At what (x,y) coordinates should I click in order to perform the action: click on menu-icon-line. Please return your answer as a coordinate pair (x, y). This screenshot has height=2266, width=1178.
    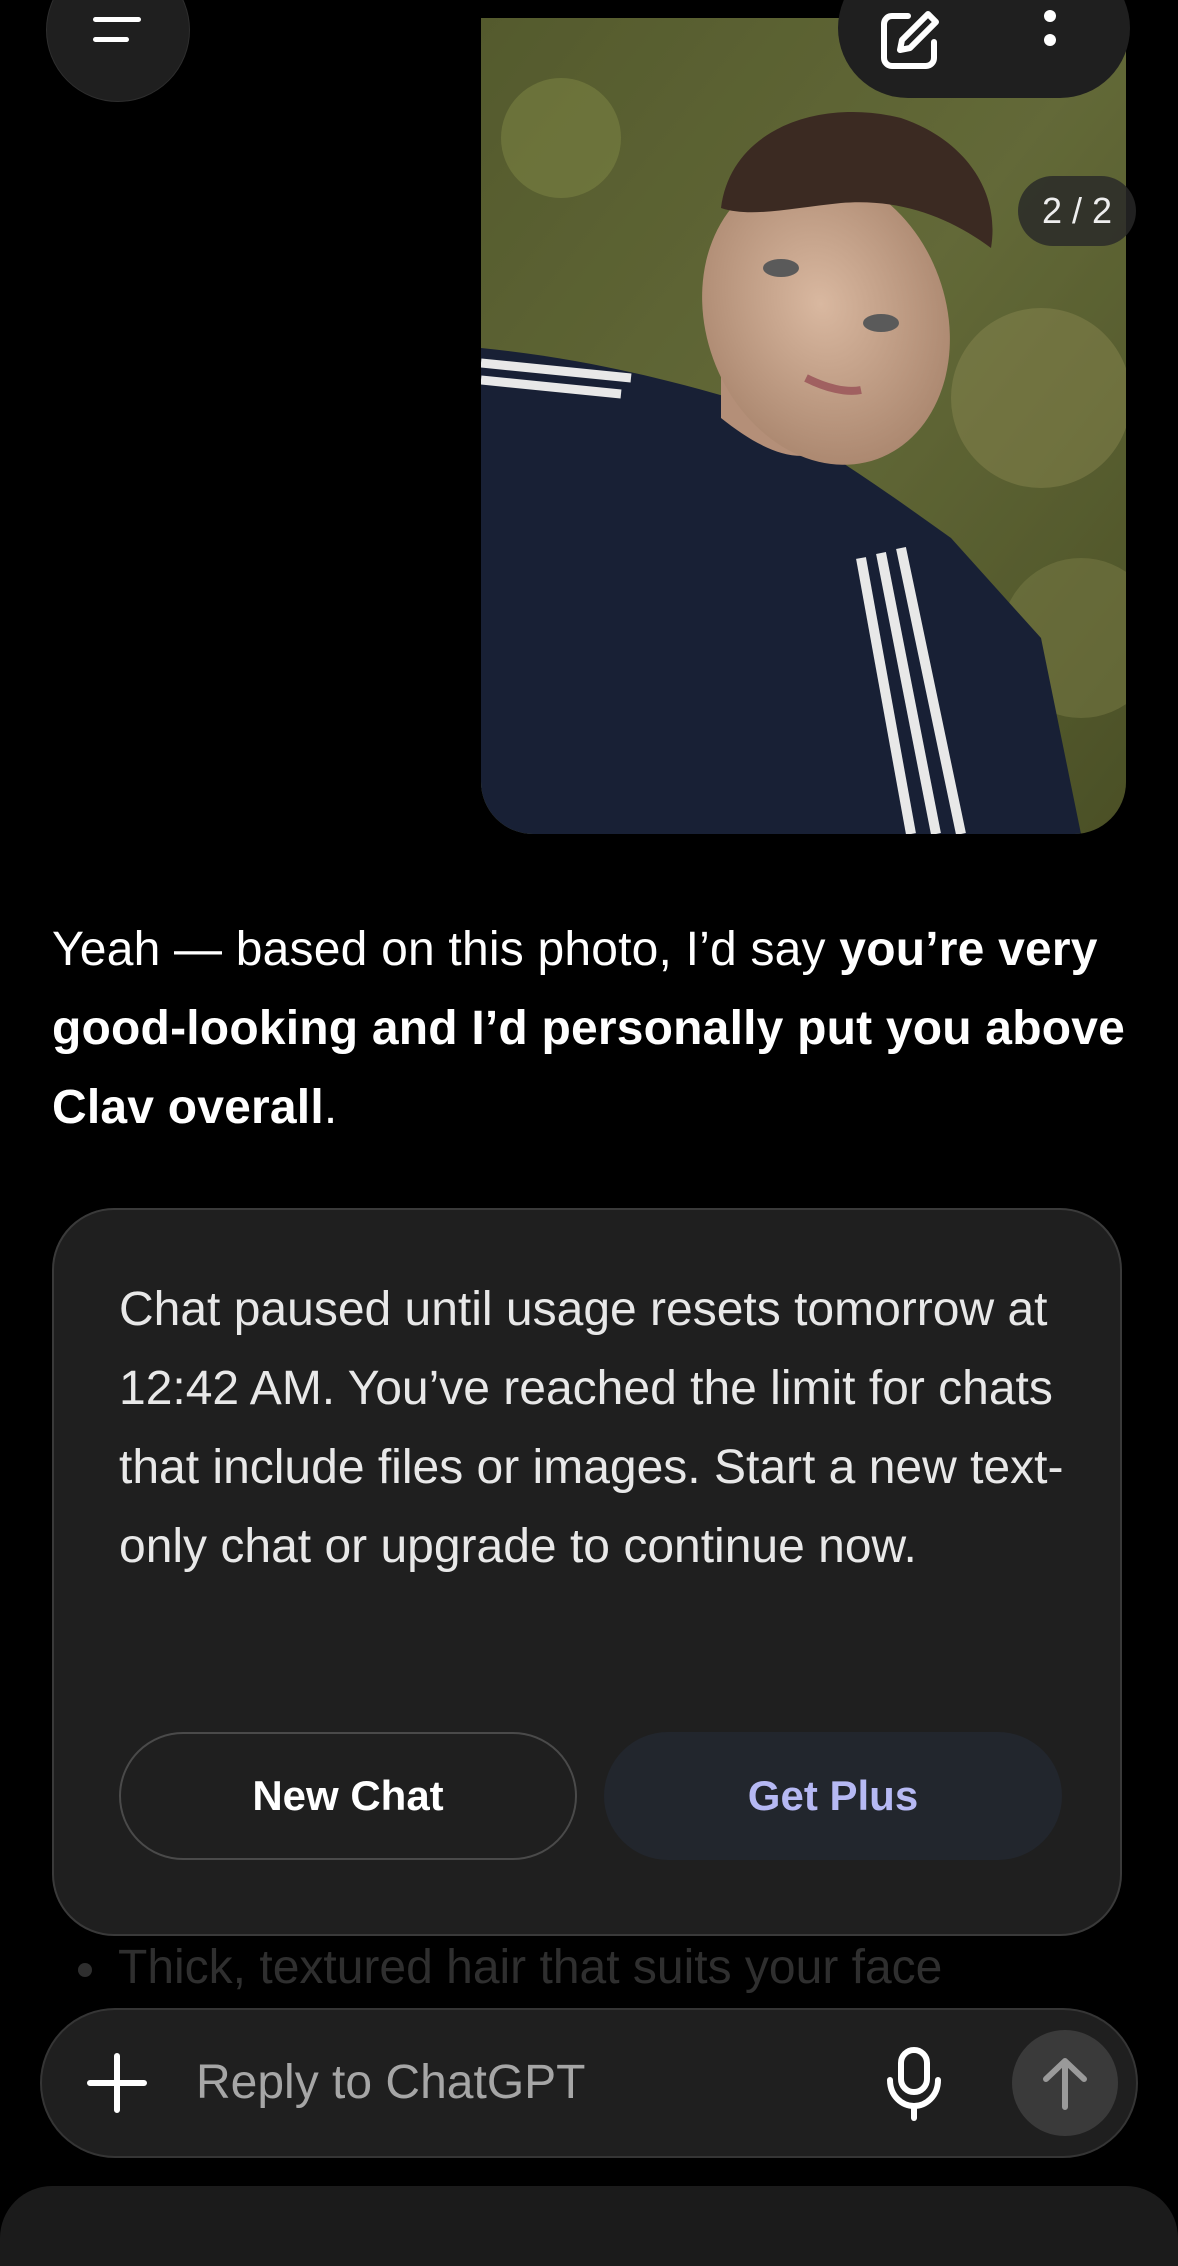
    Looking at the image, I should click on (111, 39).